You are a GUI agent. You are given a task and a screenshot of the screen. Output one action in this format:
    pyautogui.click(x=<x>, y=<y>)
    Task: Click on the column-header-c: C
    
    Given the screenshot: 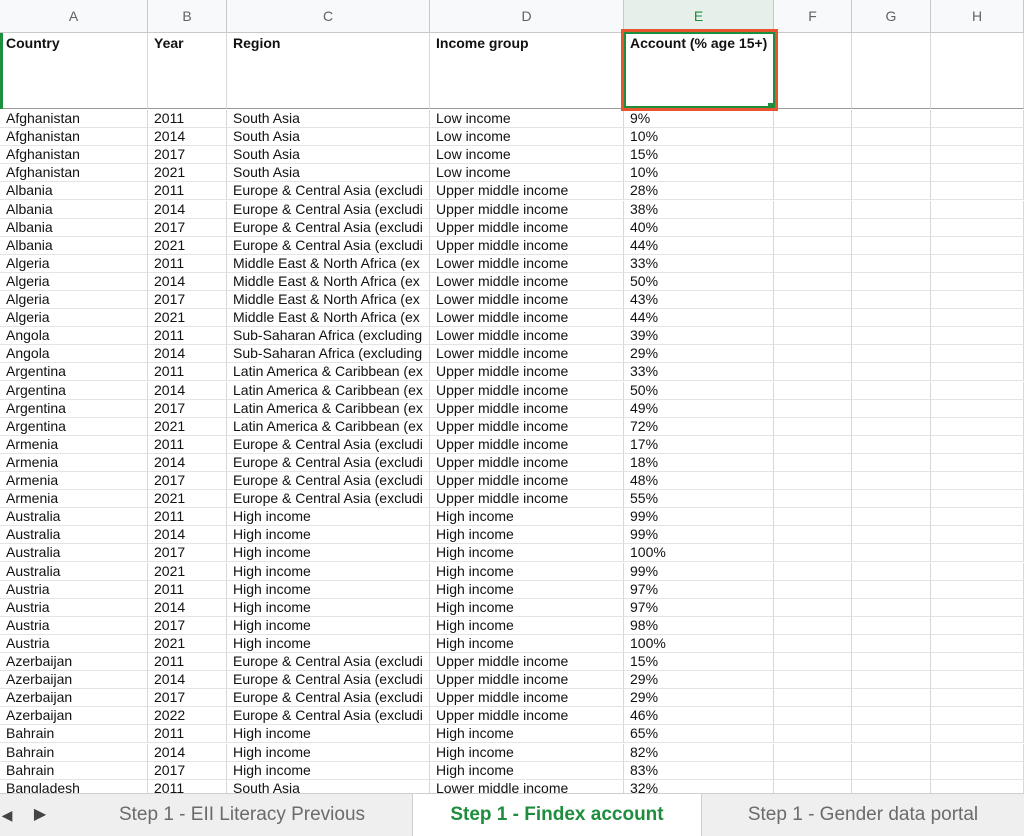 What is the action you would take?
    pyautogui.click(x=328, y=16)
    